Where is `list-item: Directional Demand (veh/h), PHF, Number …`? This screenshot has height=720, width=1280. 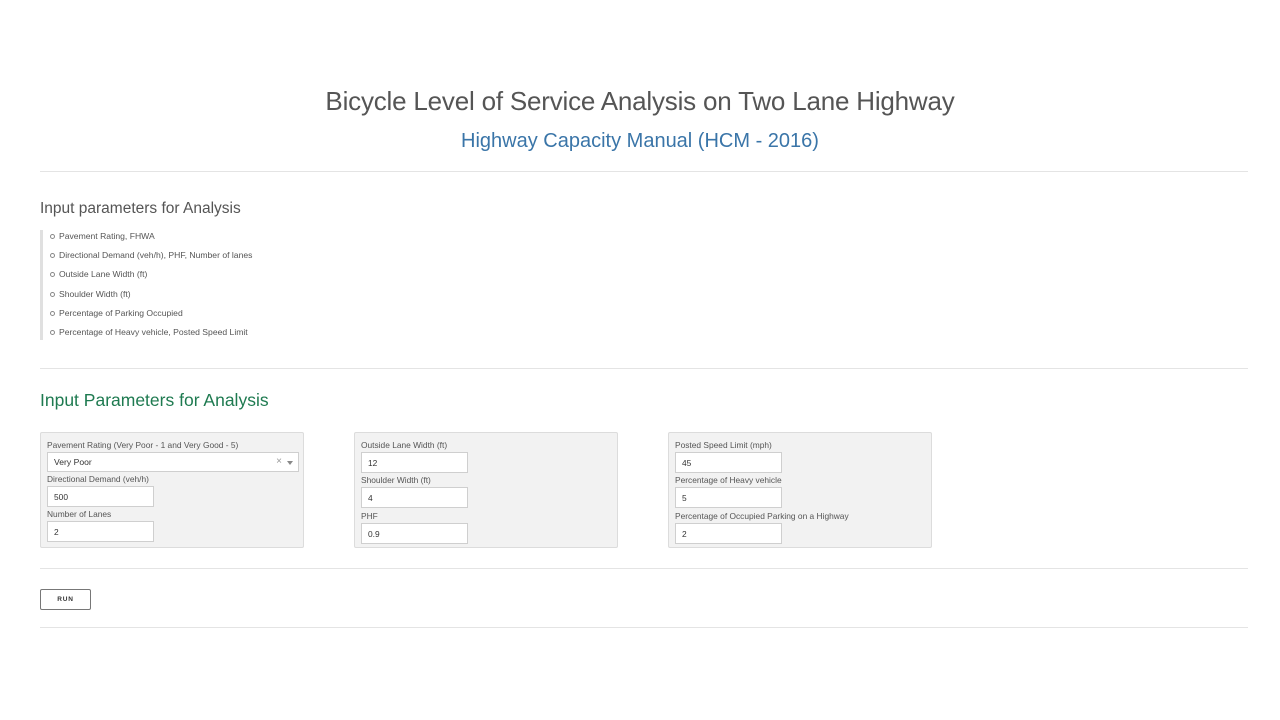
list-item: Directional Demand (veh/h), PHF, Number … is located at coordinates (246, 258).